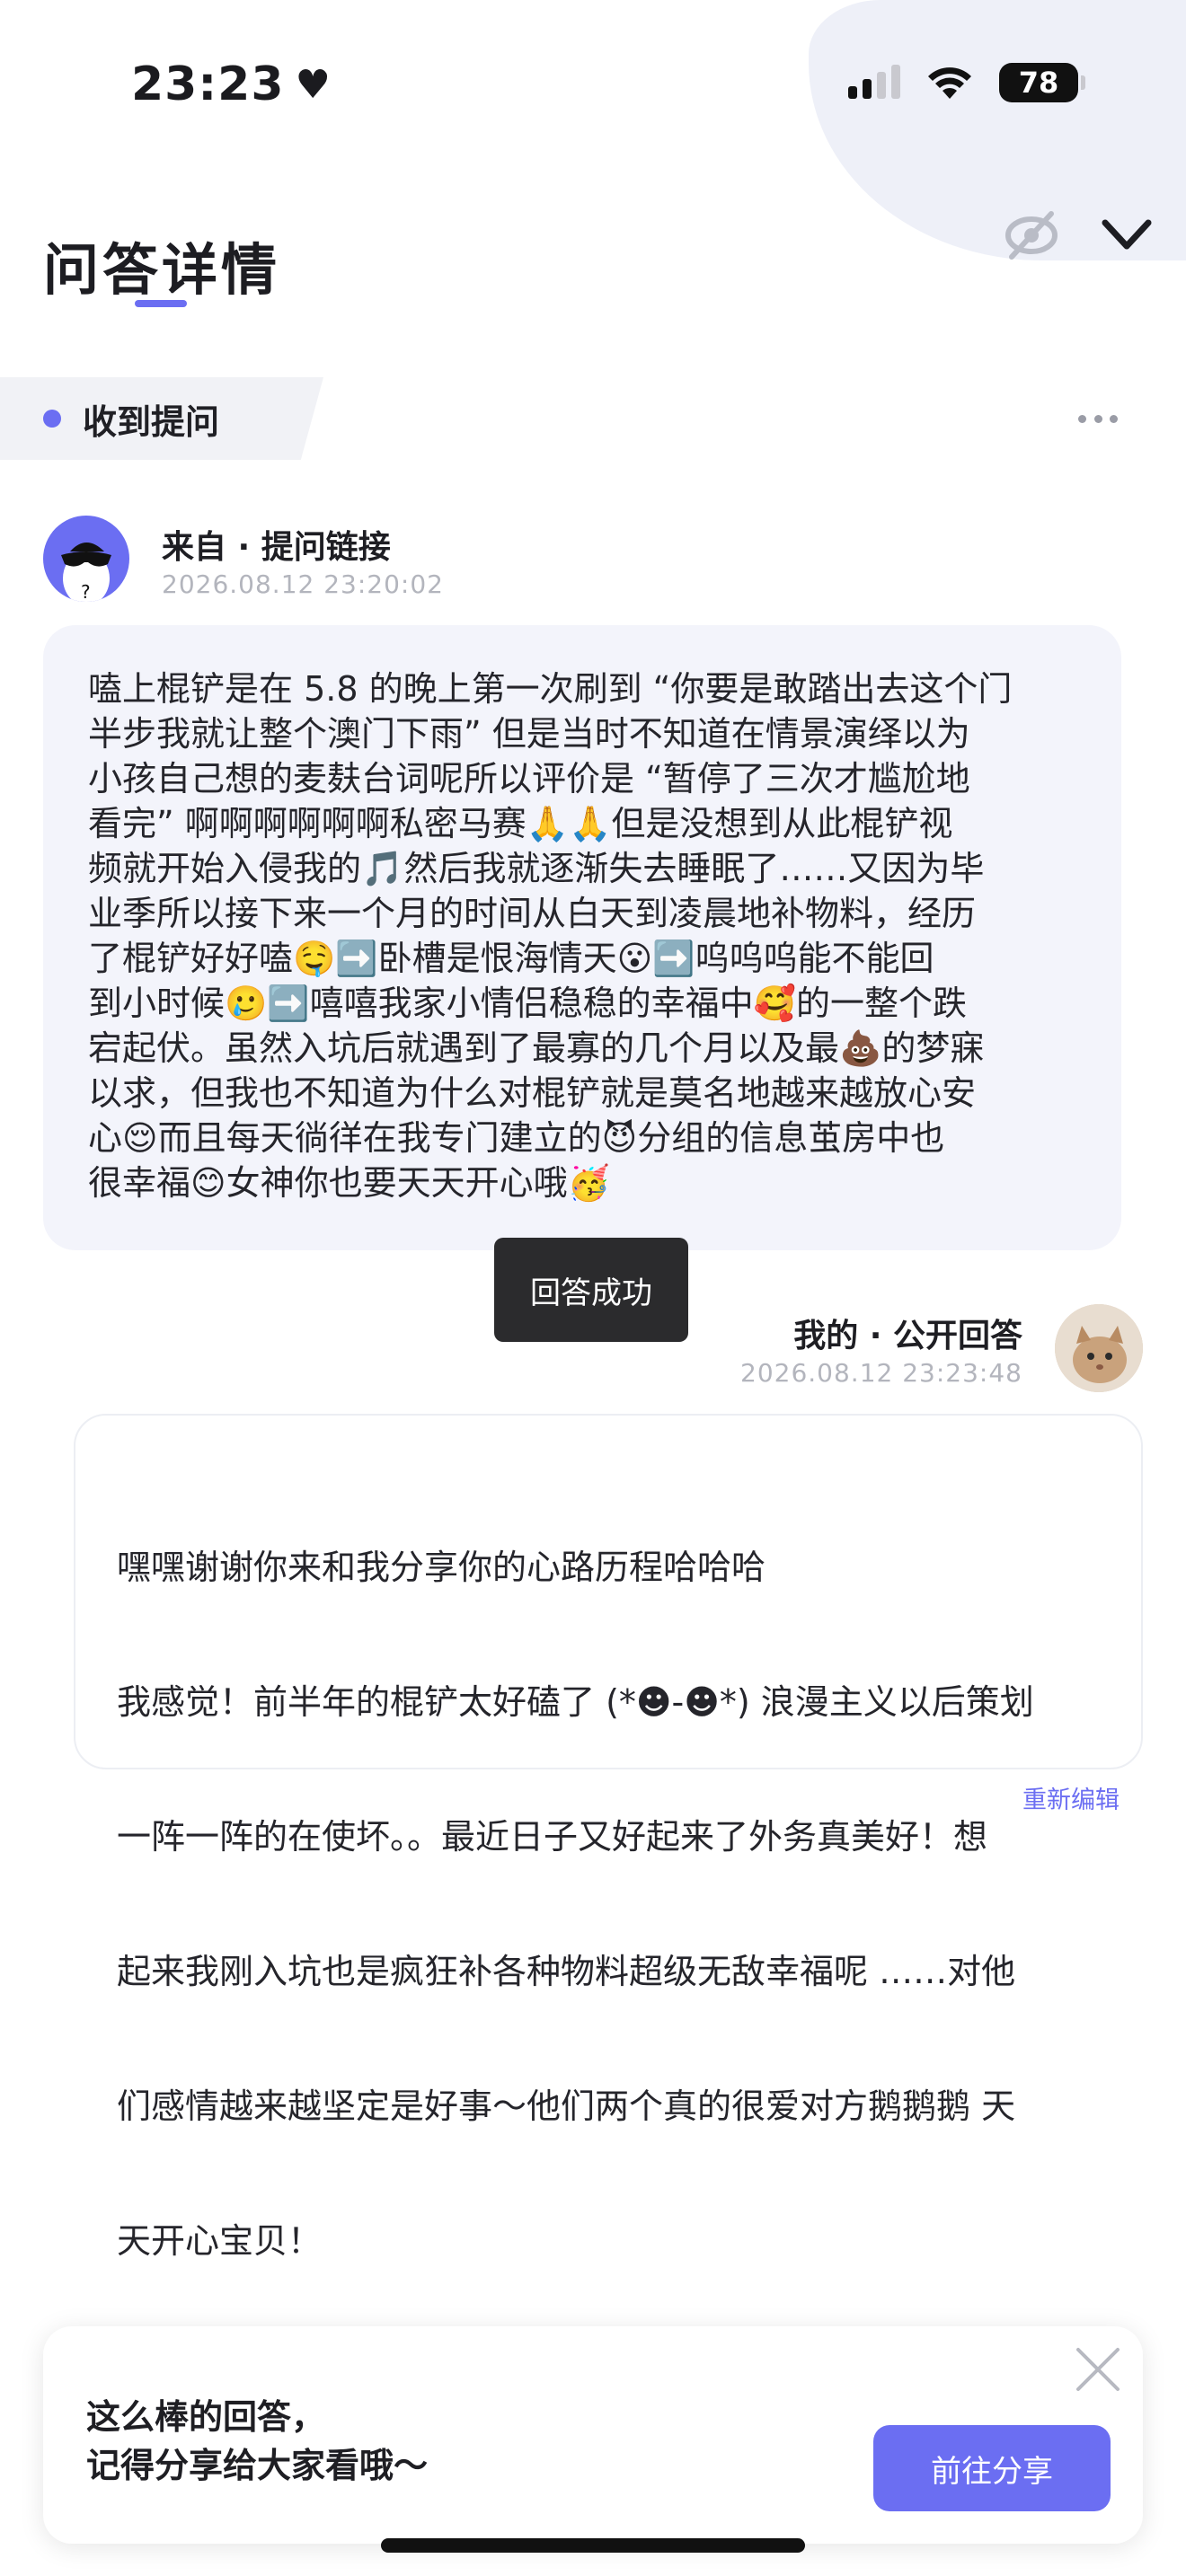 The width and height of the screenshot is (1186, 2576). What do you see at coordinates (566, 2106) in the screenshot?
I see `answer-line: 们感情越来越坚定是好事～他们两个真的很爱对方鹅鹅鹅 天` at bounding box center [566, 2106].